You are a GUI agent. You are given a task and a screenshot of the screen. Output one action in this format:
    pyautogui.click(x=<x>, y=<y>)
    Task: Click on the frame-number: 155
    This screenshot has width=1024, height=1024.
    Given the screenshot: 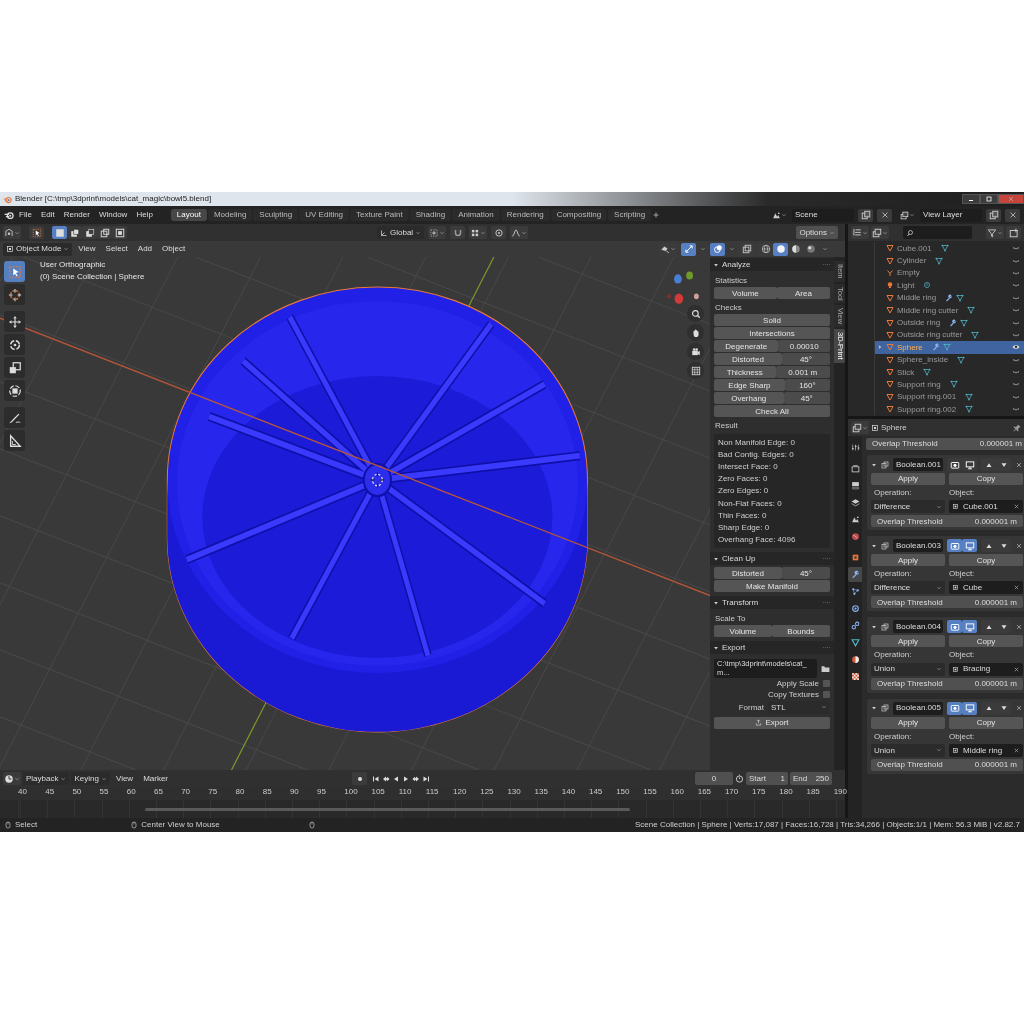 What is the action you would take?
    pyautogui.click(x=650, y=792)
    